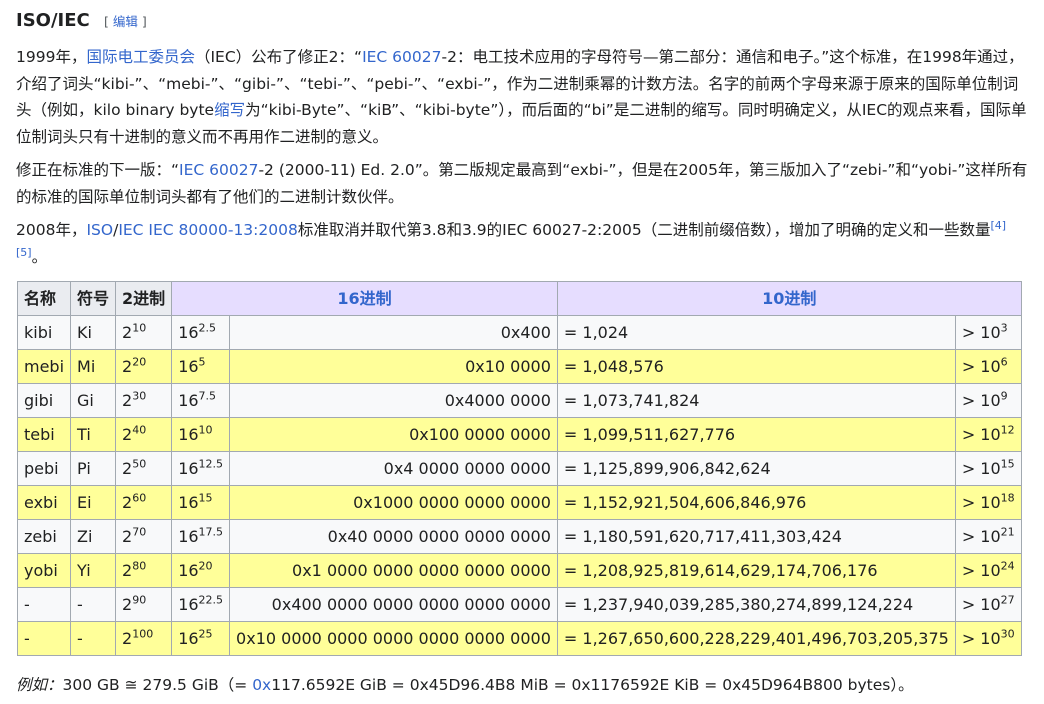 Image resolution: width=1044 pixels, height=704 pixels. I want to click on section-heading: ISO/IEC [ 编辑 ], so click(524, 21).